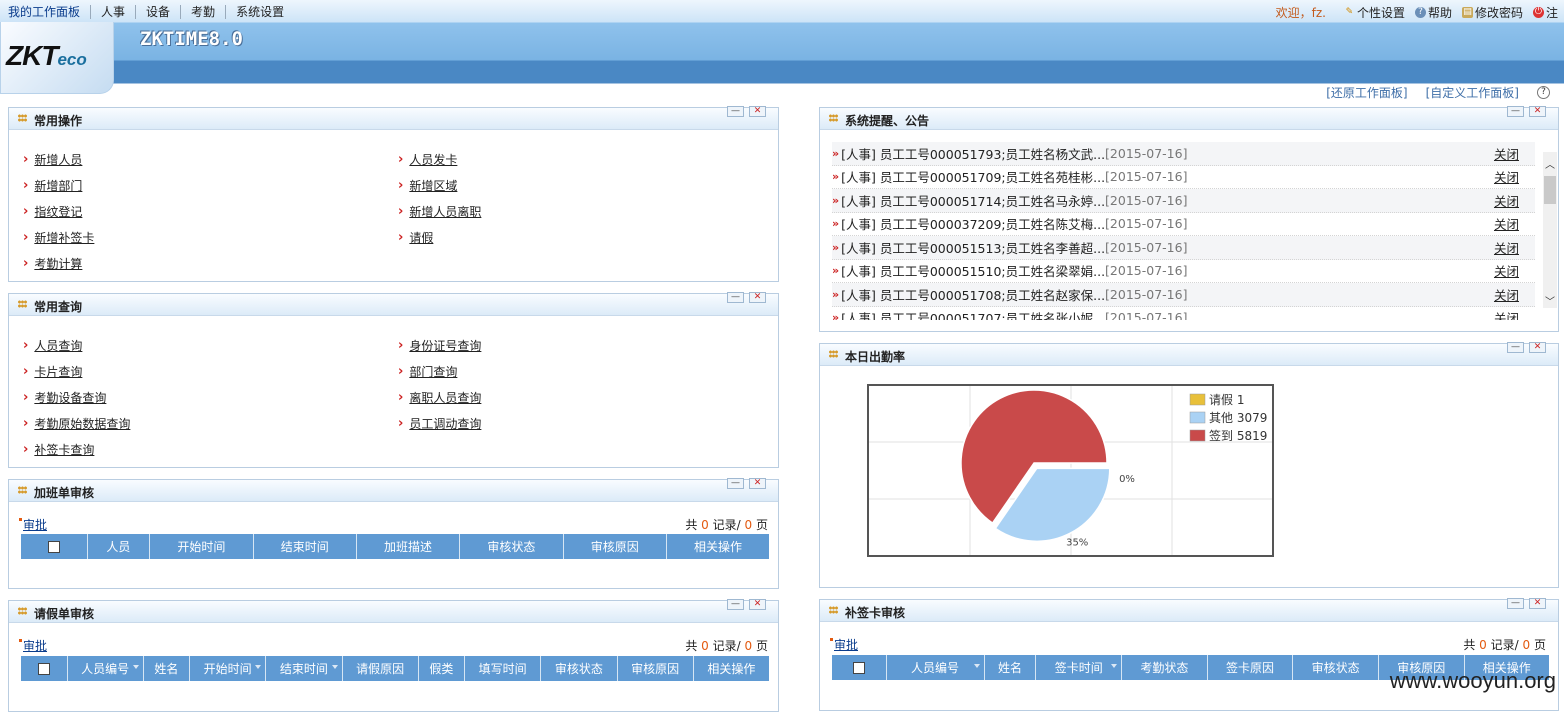  Describe the element at coordinates (82, 423) in the screenshot. I see `raw-data-query-link: 考勤原始数据查询` at that location.